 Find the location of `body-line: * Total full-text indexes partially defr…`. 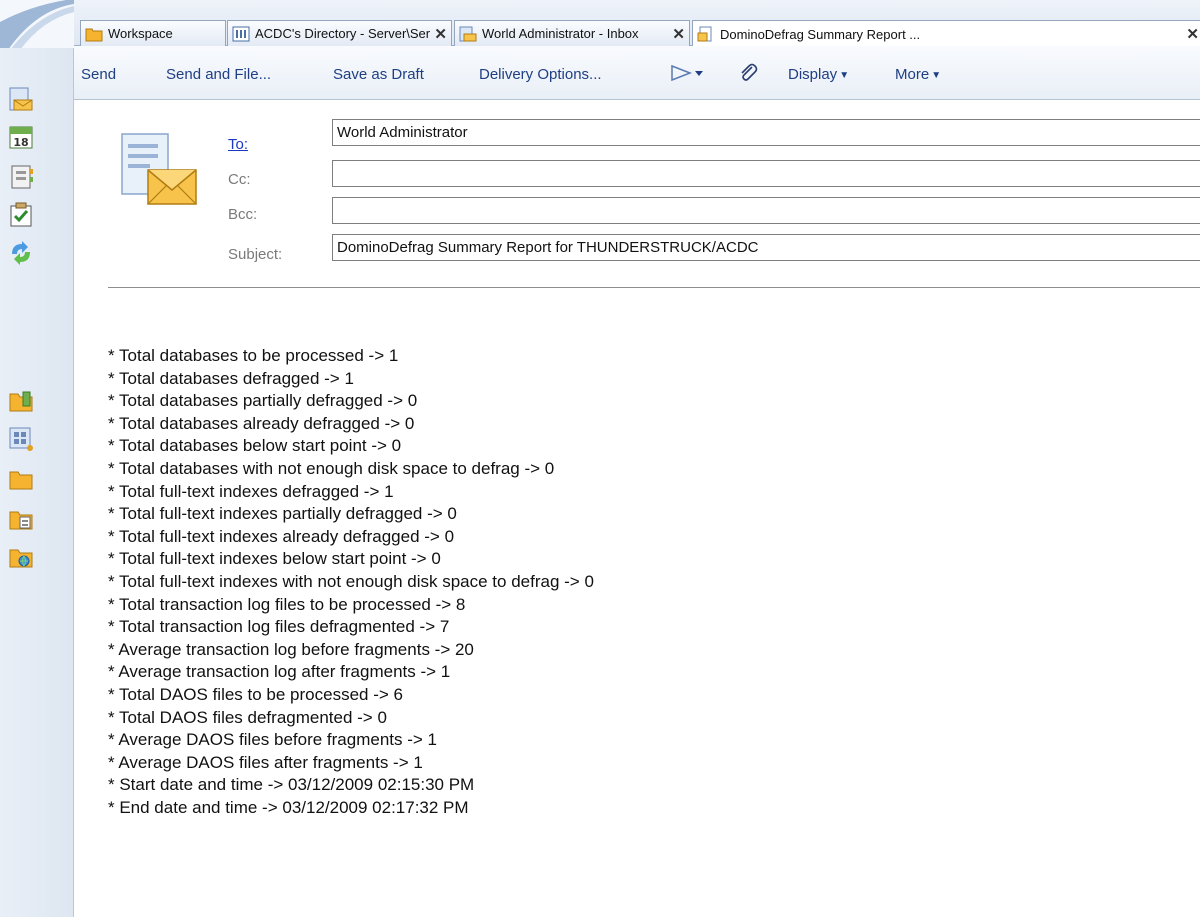

body-line: * Total full-text indexes partially defr… is located at coordinates (282, 514).